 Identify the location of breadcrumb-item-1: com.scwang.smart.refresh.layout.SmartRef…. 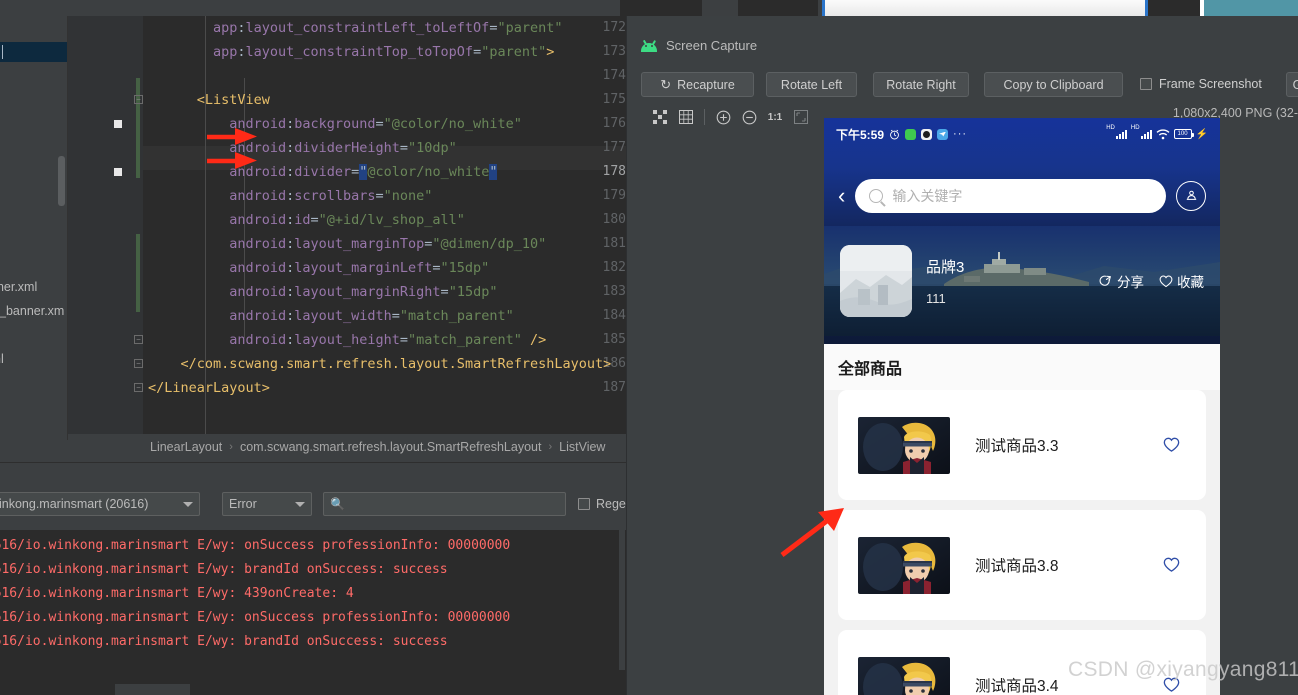
(391, 447).